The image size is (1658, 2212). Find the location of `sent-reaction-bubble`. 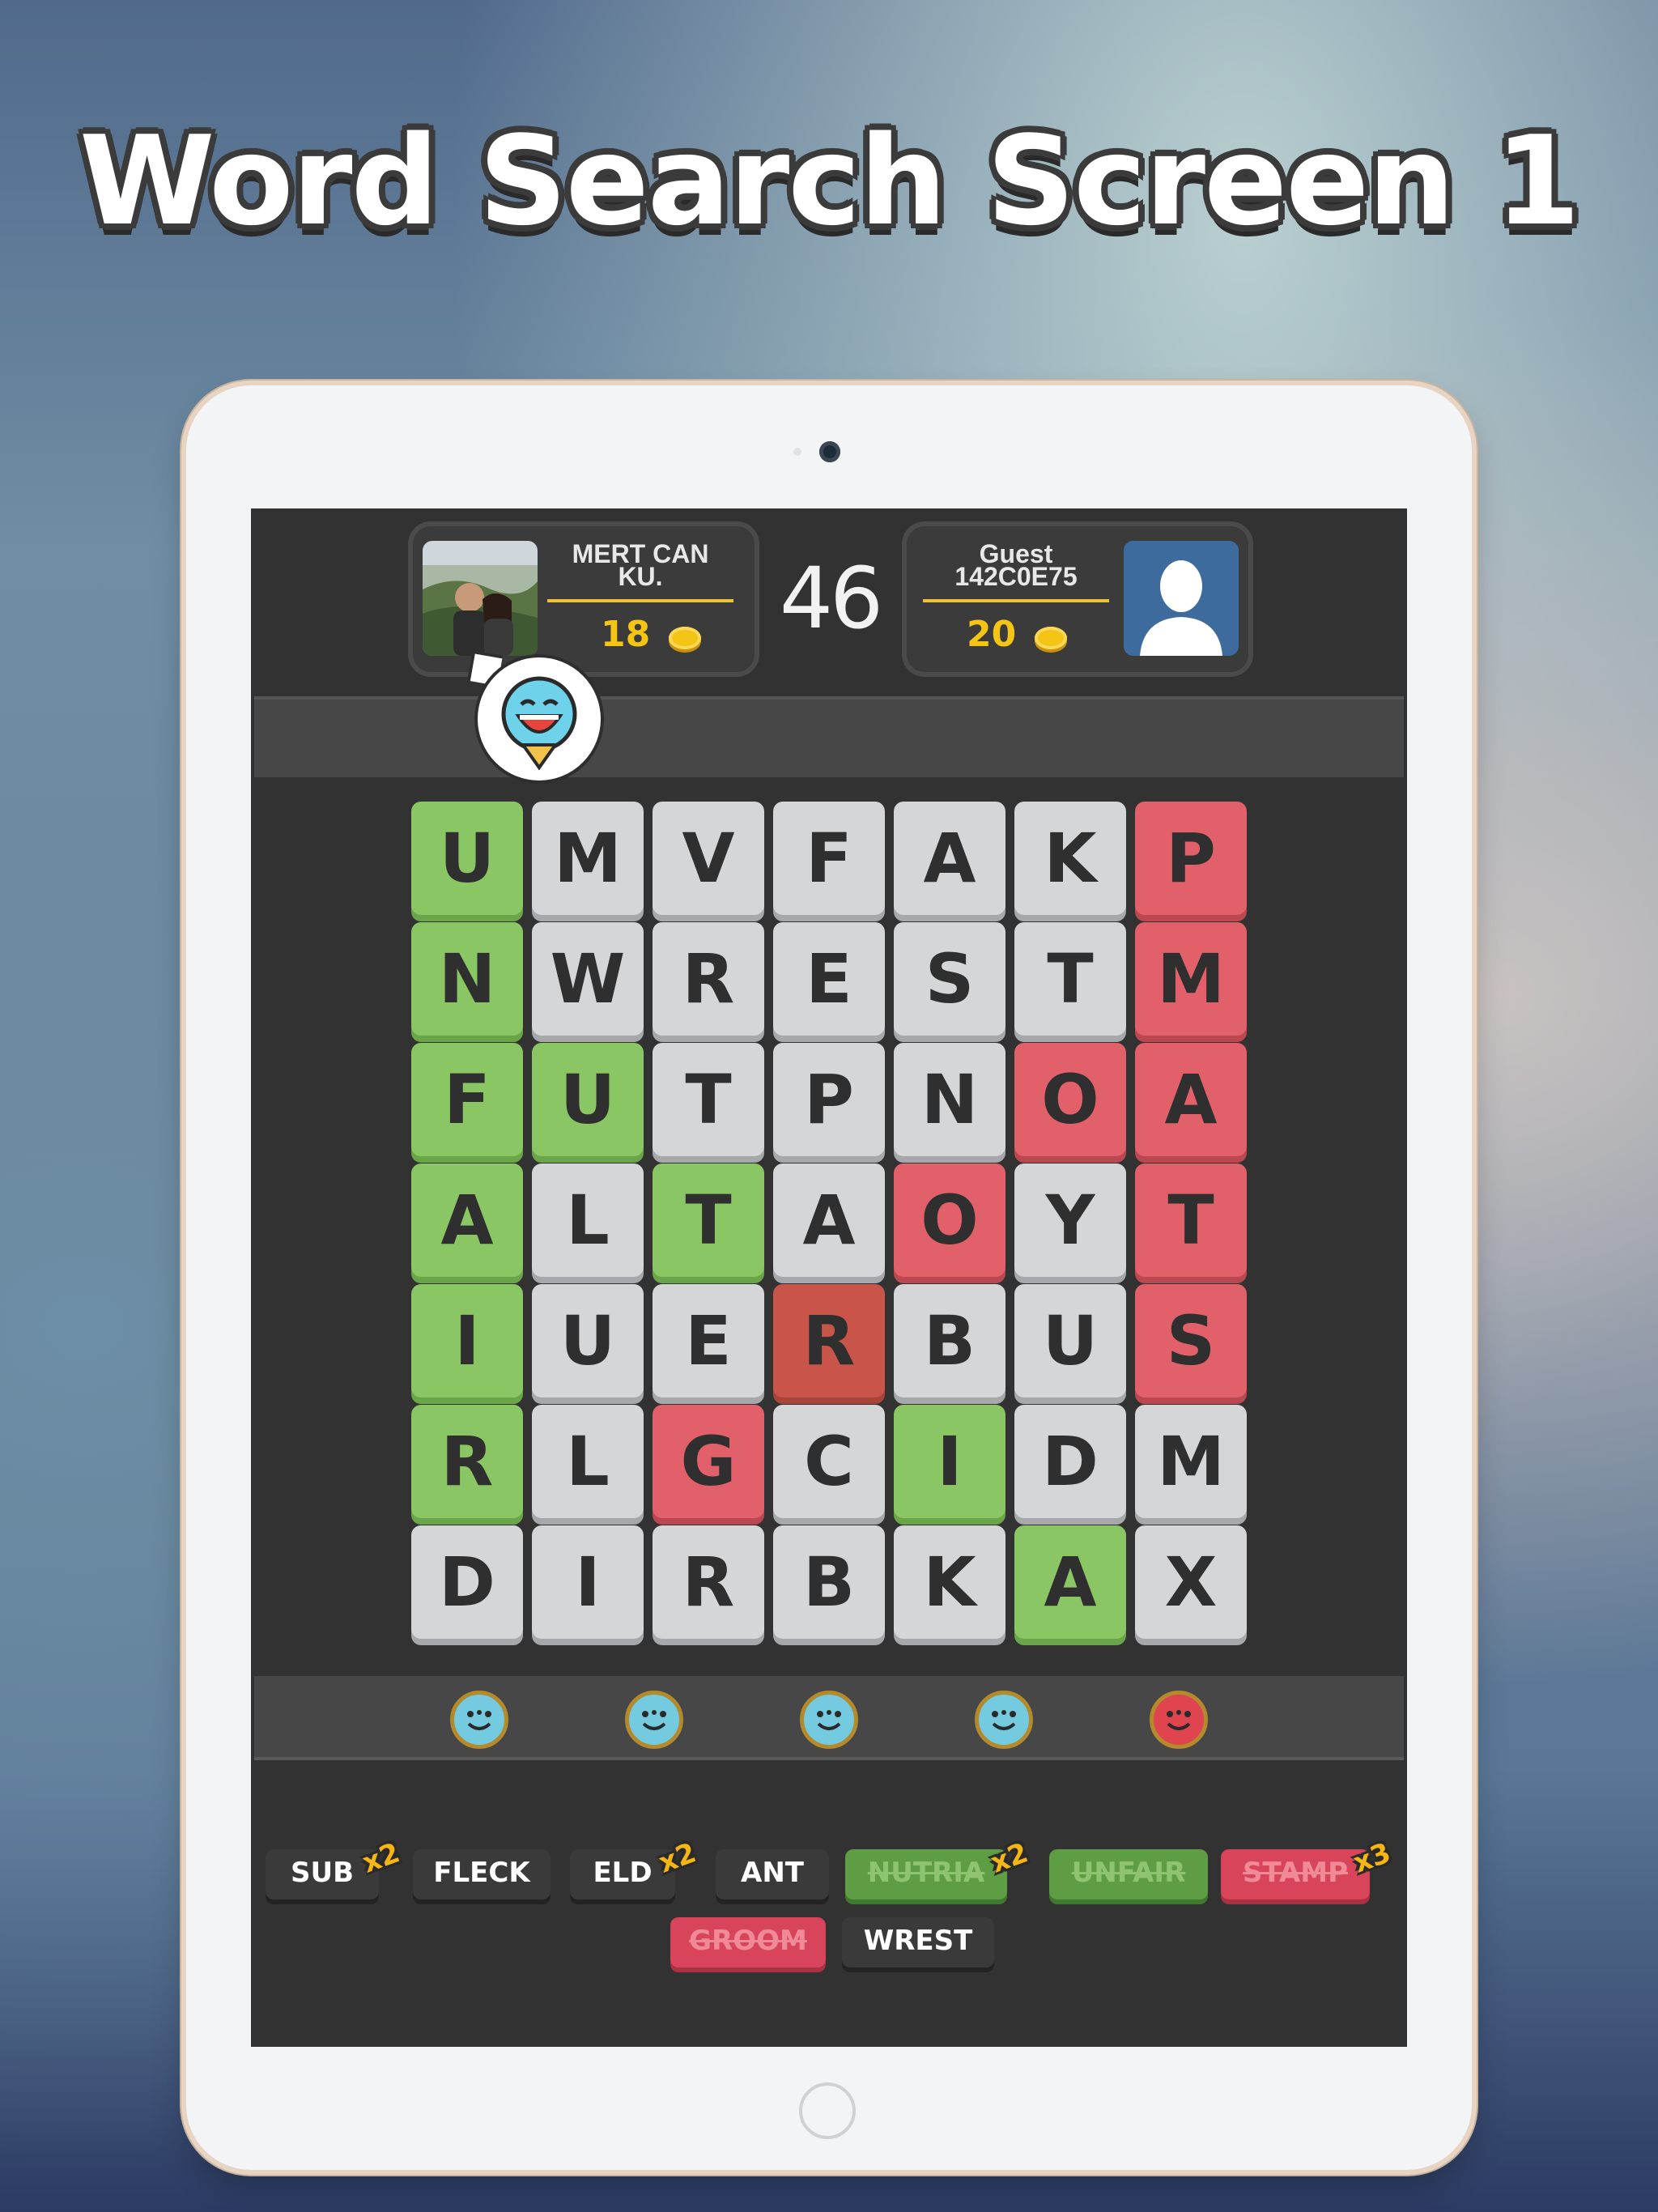

sent-reaction-bubble is located at coordinates (539, 719).